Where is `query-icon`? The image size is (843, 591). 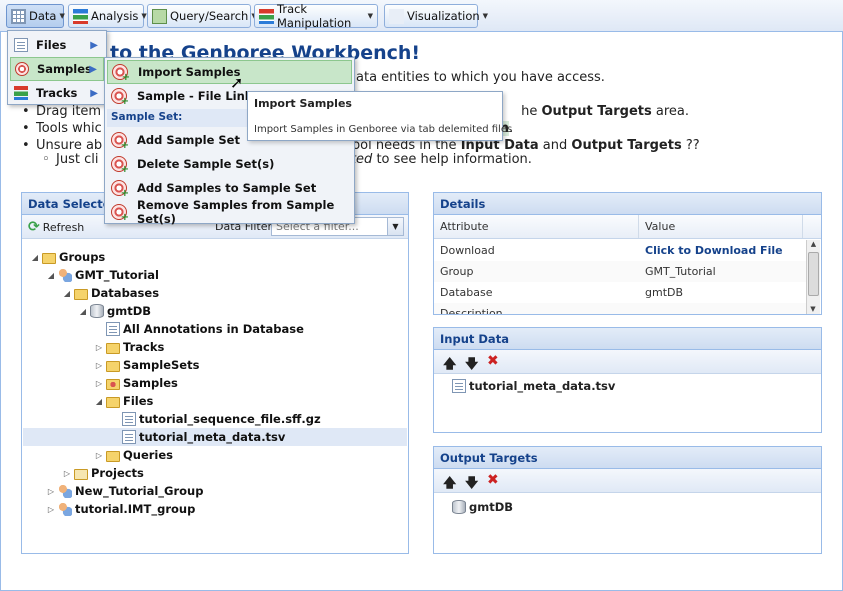
query-icon is located at coordinates (159, 16).